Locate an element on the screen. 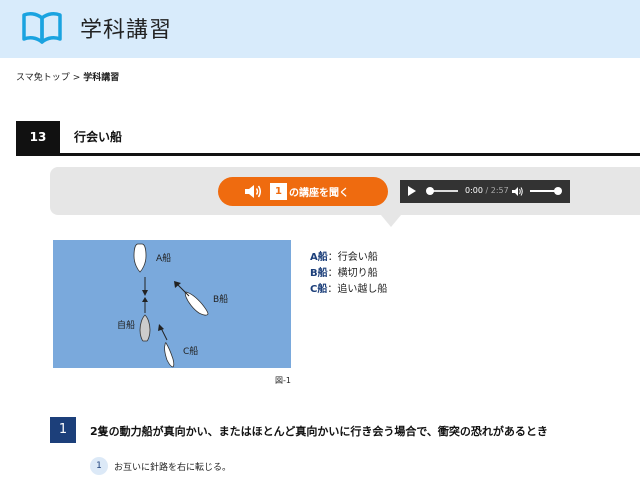 The height and width of the screenshot is (480, 640). question-number: 1 is located at coordinates (63, 430).